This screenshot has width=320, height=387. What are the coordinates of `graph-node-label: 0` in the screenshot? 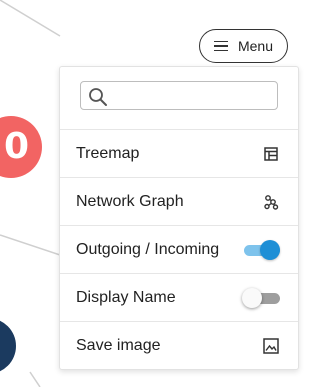 It's located at (17, 146).